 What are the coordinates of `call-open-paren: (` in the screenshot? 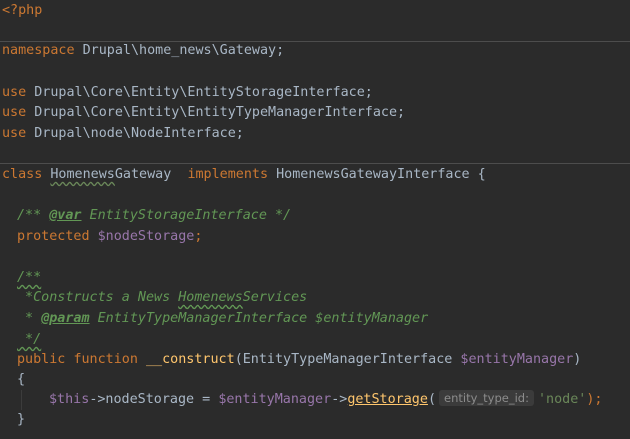 It's located at (431, 399).